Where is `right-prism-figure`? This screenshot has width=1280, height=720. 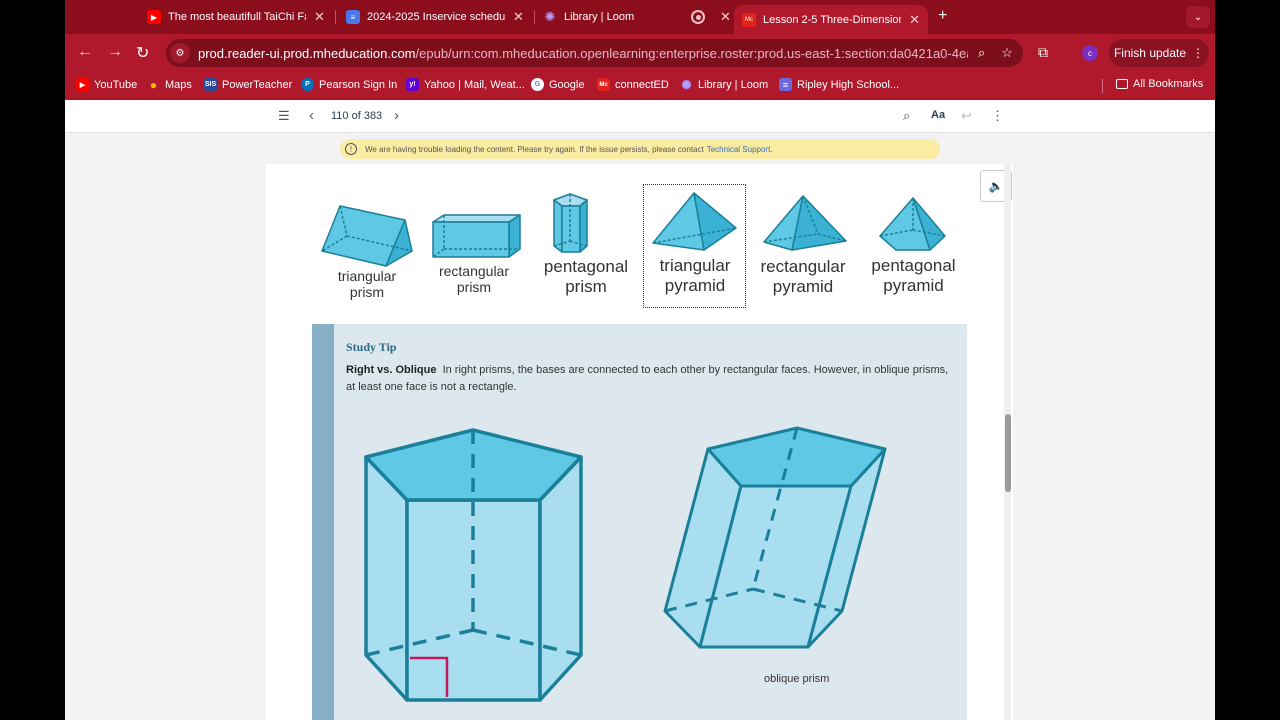 right-prism-figure is located at coordinates (473, 565).